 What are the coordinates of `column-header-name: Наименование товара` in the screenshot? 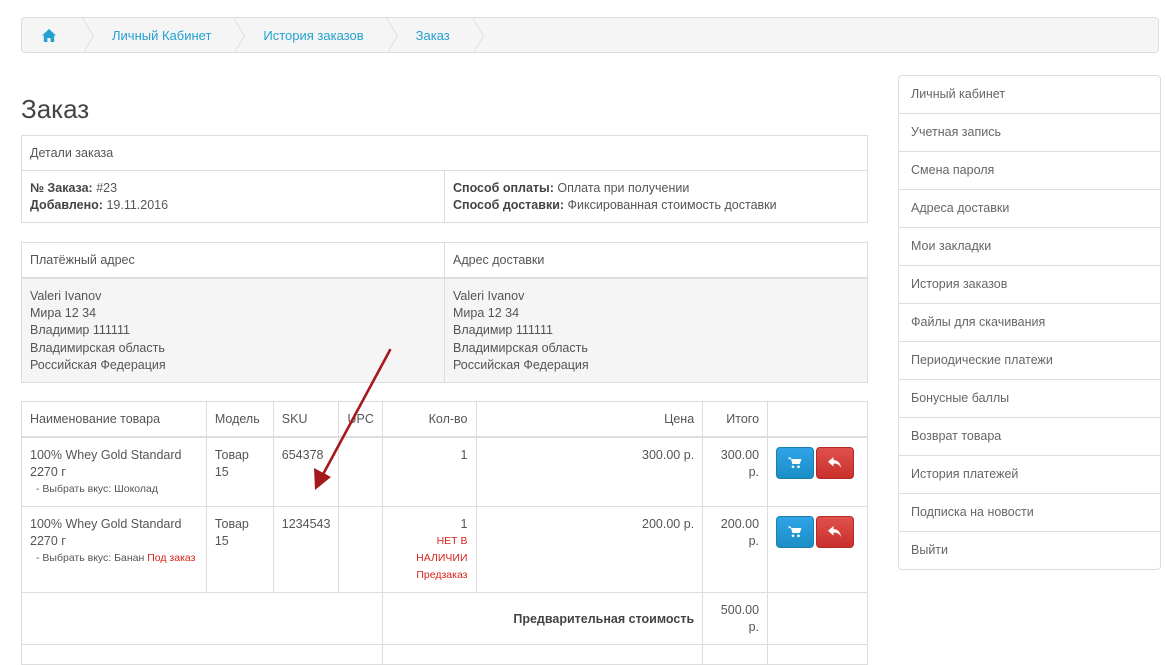 It's located at (114, 419).